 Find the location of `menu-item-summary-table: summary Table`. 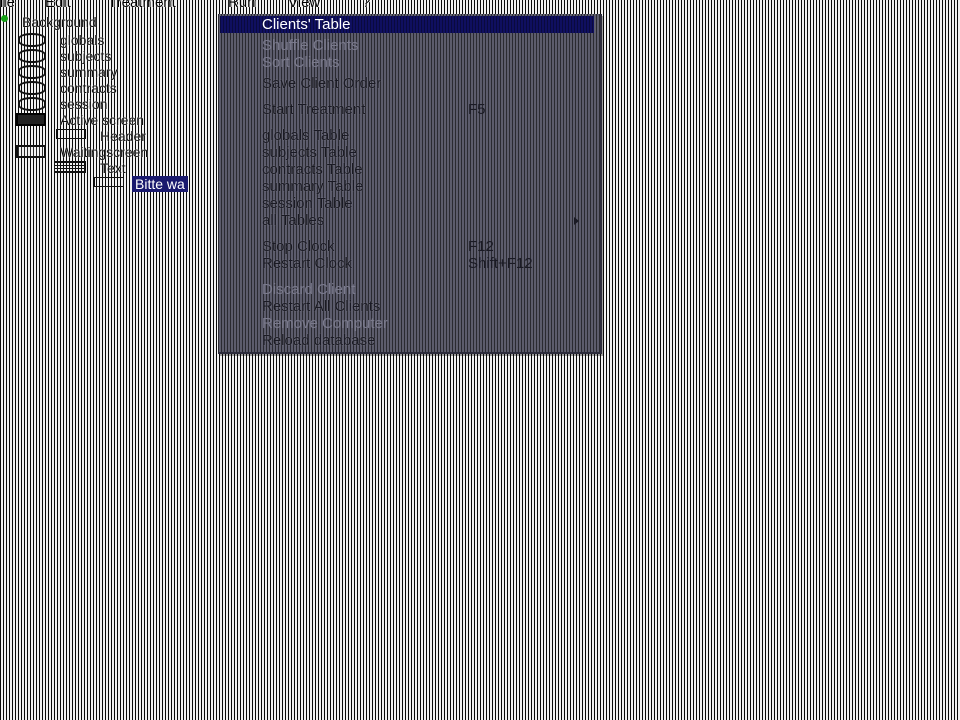

menu-item-summary-table: summary Table is located at coordinates (406, 186).